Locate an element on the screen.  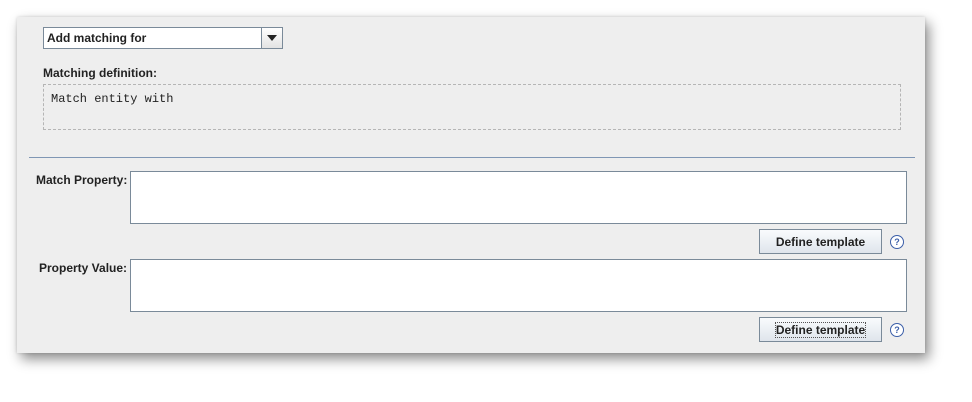
add-matching-dropdown: Add matching for is located at coordinates (163, 38).